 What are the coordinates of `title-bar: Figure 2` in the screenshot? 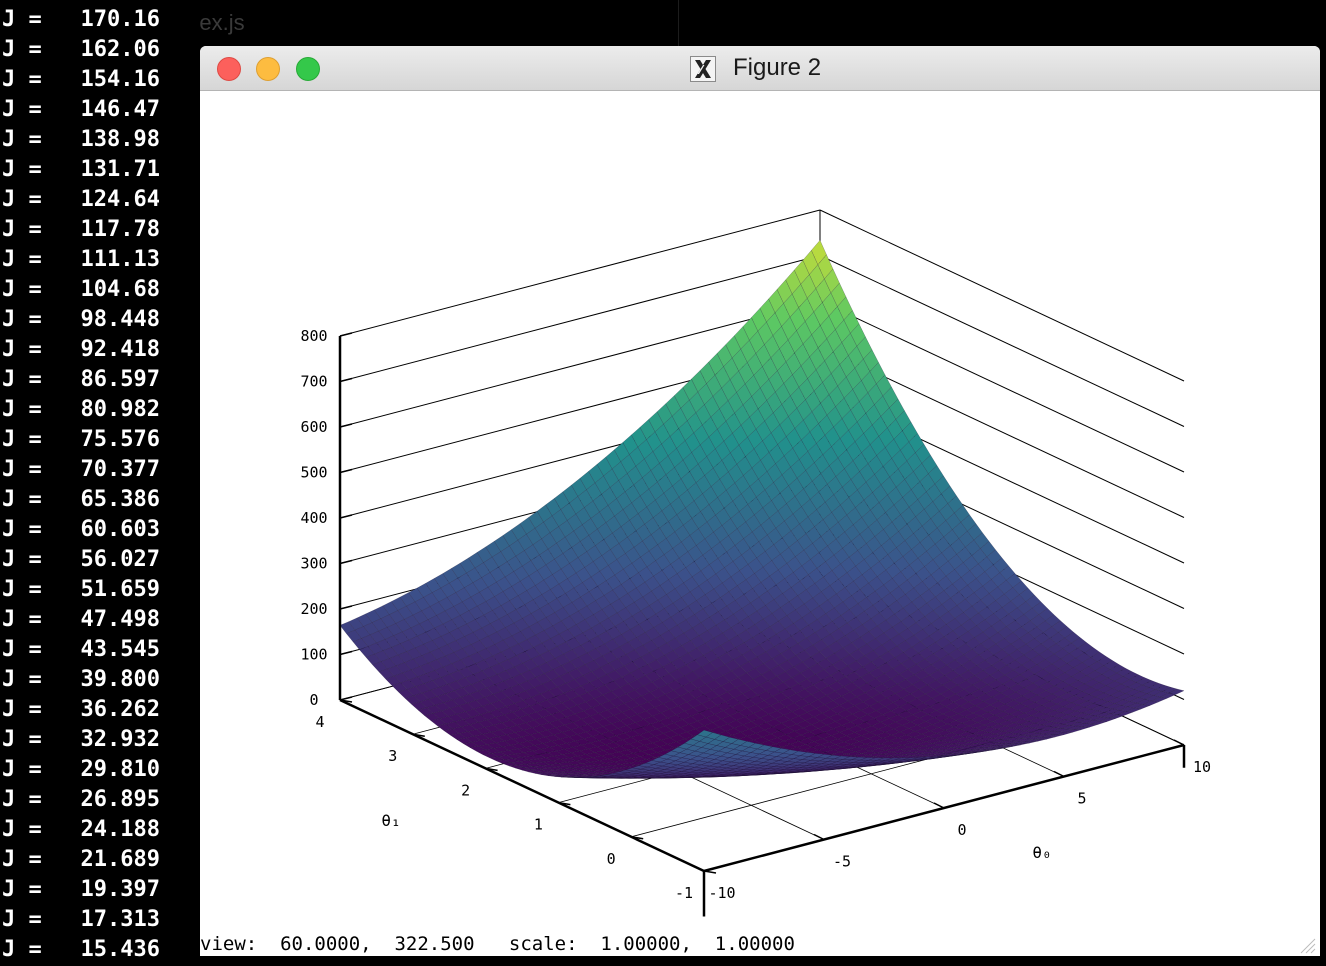 It's located at (760, 68).